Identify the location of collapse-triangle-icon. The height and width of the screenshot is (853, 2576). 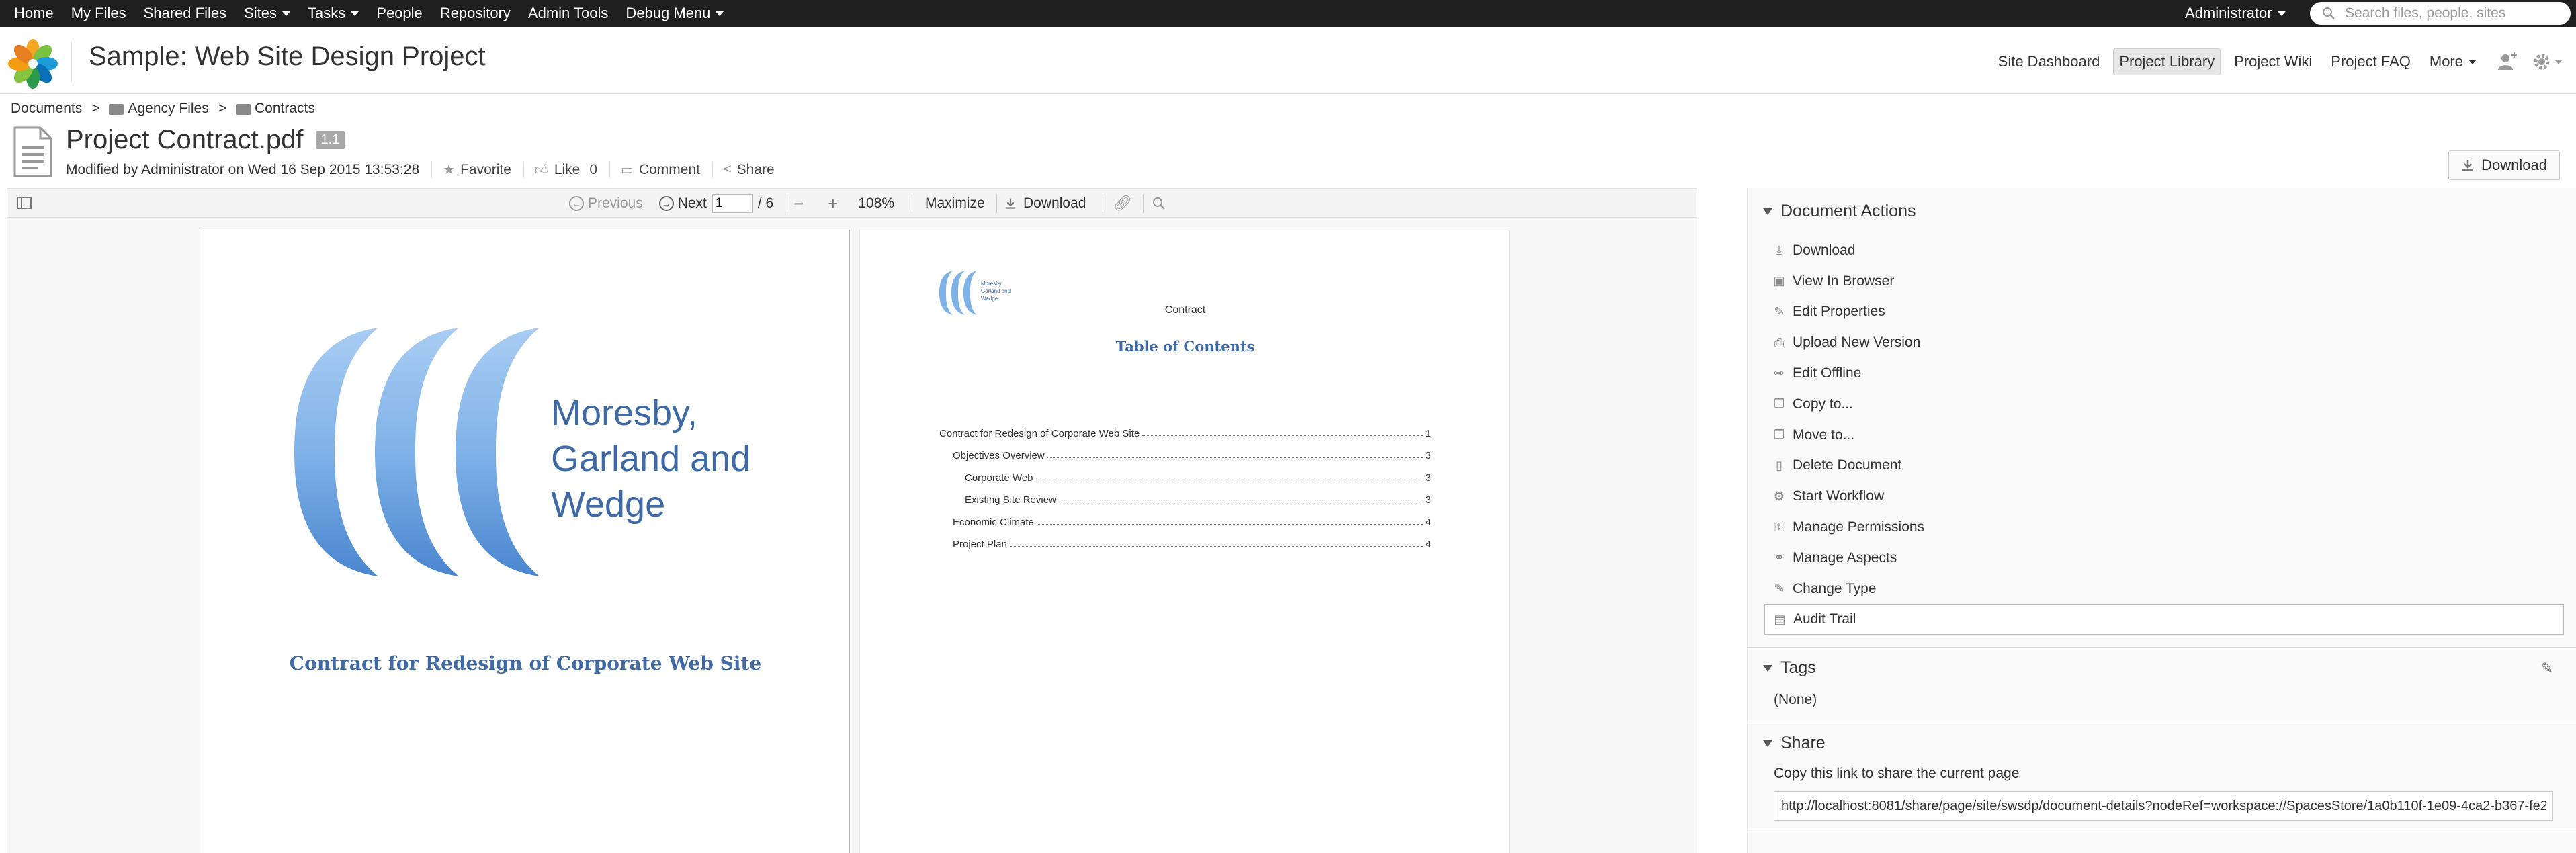
(1767, 743).